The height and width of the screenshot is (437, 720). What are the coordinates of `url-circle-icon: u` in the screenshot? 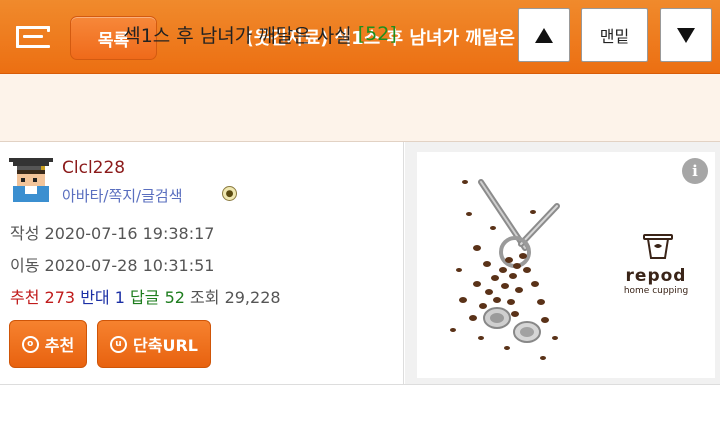 It's located at (119, 344).